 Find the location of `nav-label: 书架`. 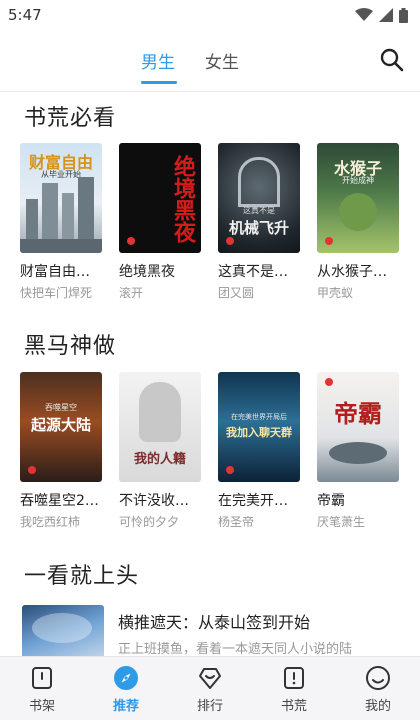

nav-label: 书架 is located at coordinates (41, 706).